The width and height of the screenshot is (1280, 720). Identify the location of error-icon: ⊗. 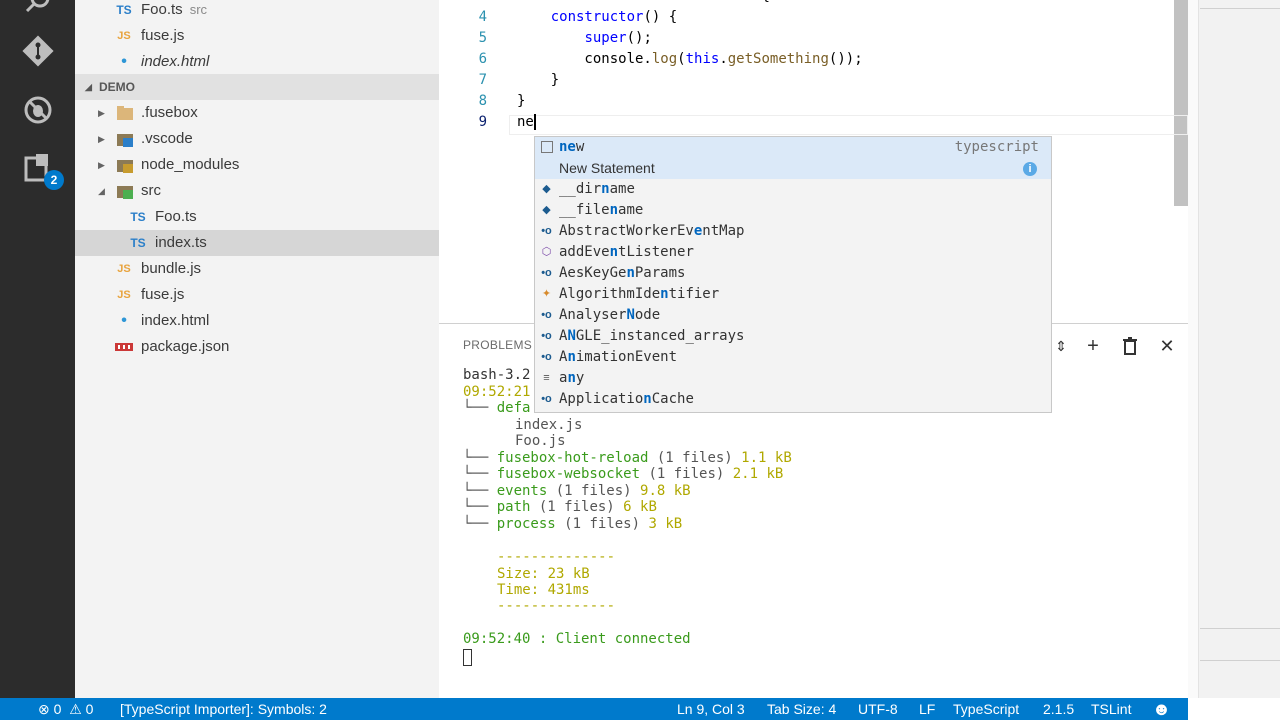
(44, 709).